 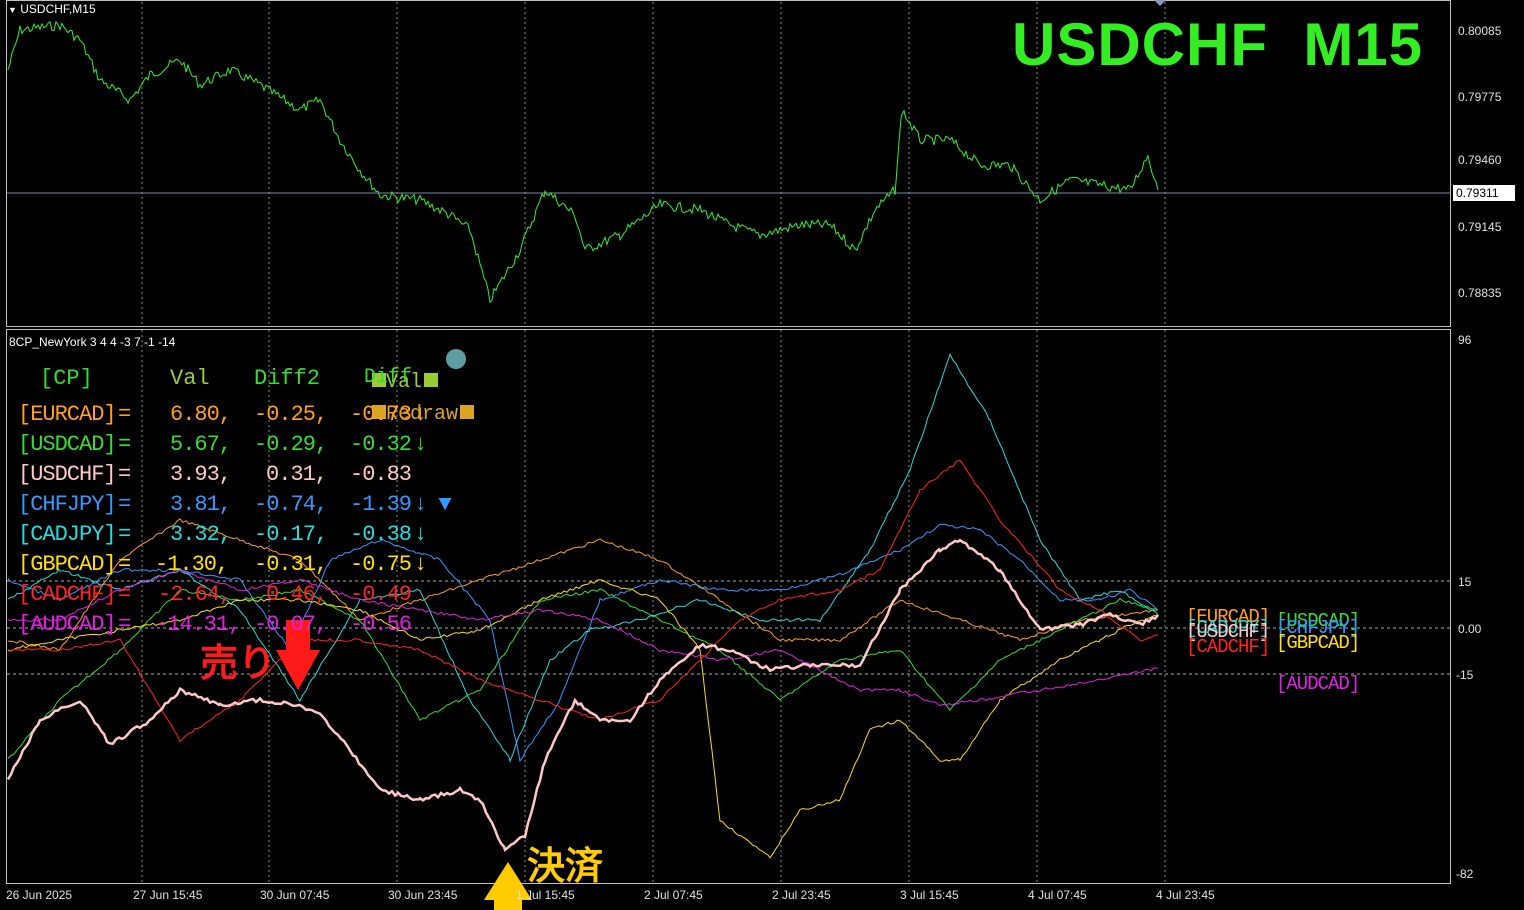 What do you see at coordinates (297, 594) in the screenshot?
I see `table-diff2: 0.46,` at bounding box center [297, 594].